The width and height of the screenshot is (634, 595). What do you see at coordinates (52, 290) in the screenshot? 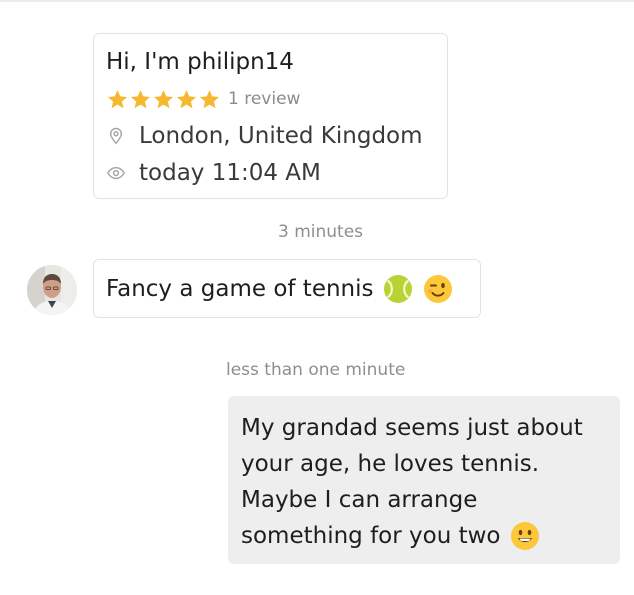
I see `avatar` at bounding box center [52, 290].